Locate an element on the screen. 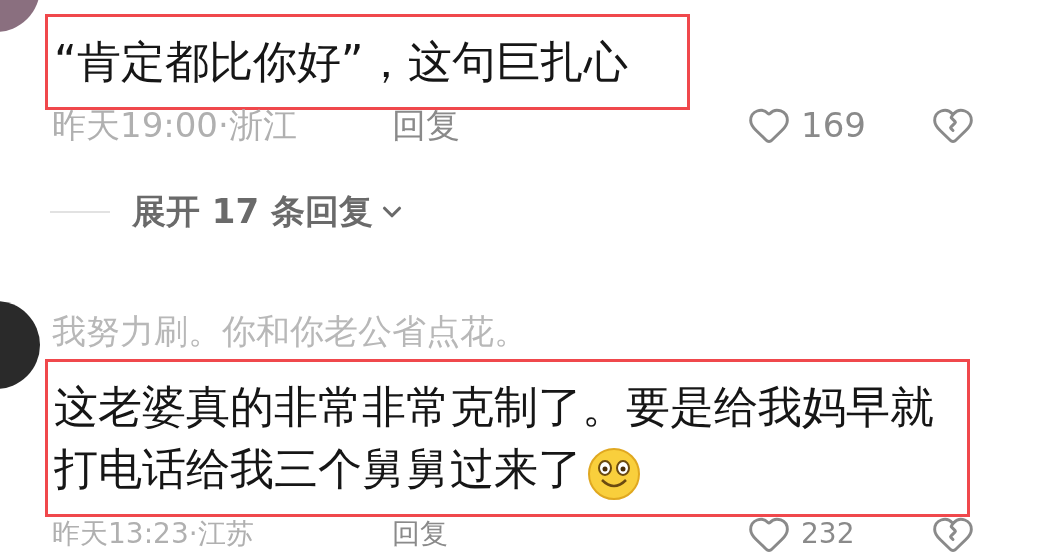 The height and width of the screenshot is (559, 1039). username: 我努力刷。你和你老公省点花。 is located at coordinates (545, 331).